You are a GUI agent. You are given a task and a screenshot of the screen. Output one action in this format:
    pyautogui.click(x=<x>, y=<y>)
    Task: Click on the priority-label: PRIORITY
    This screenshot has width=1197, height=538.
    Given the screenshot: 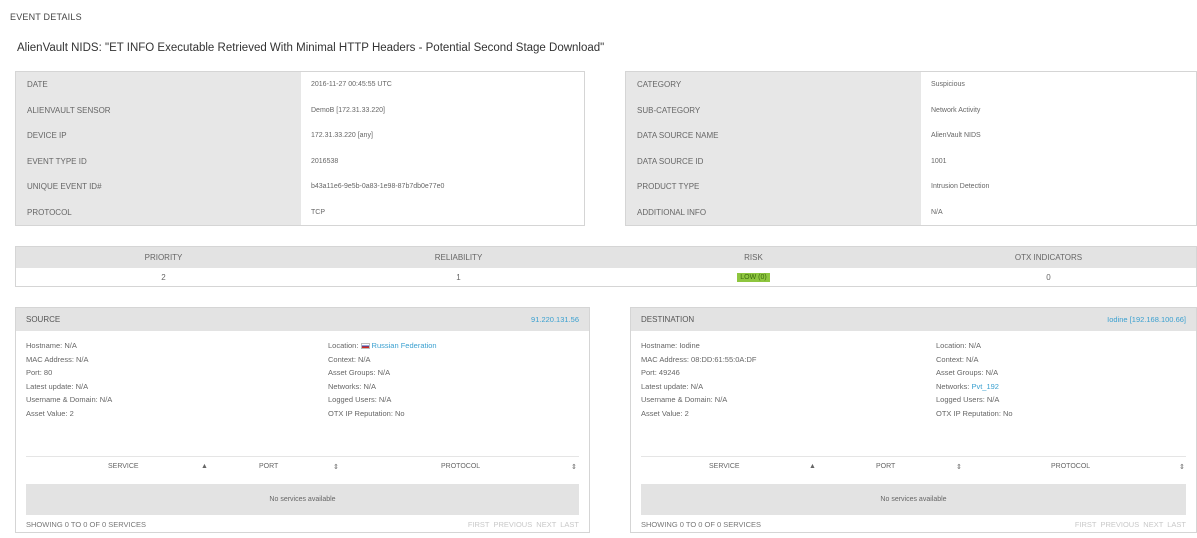 What is the action you would take?
    pyautogui.click(x=163, y=257)
    